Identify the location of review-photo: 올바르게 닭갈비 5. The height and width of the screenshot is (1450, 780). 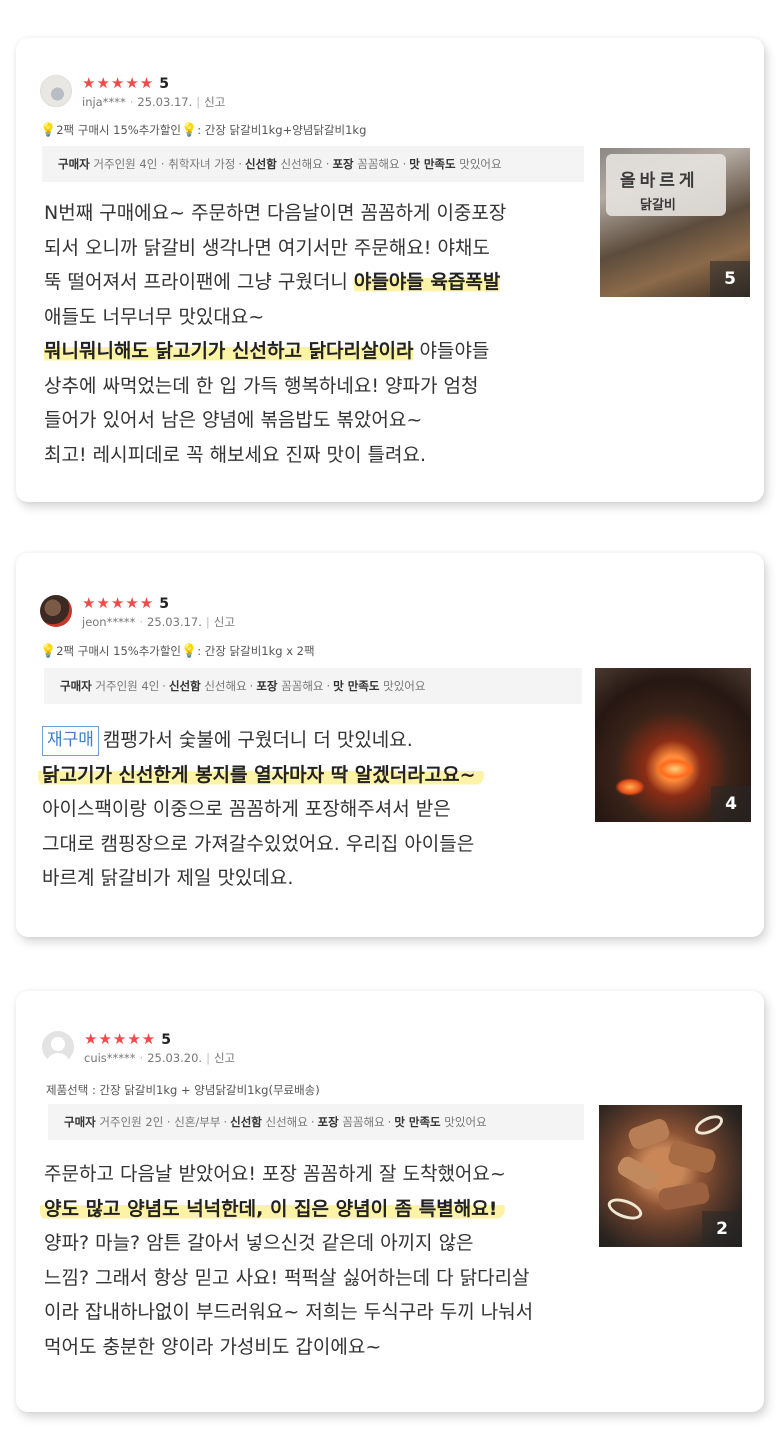
(675, 222).